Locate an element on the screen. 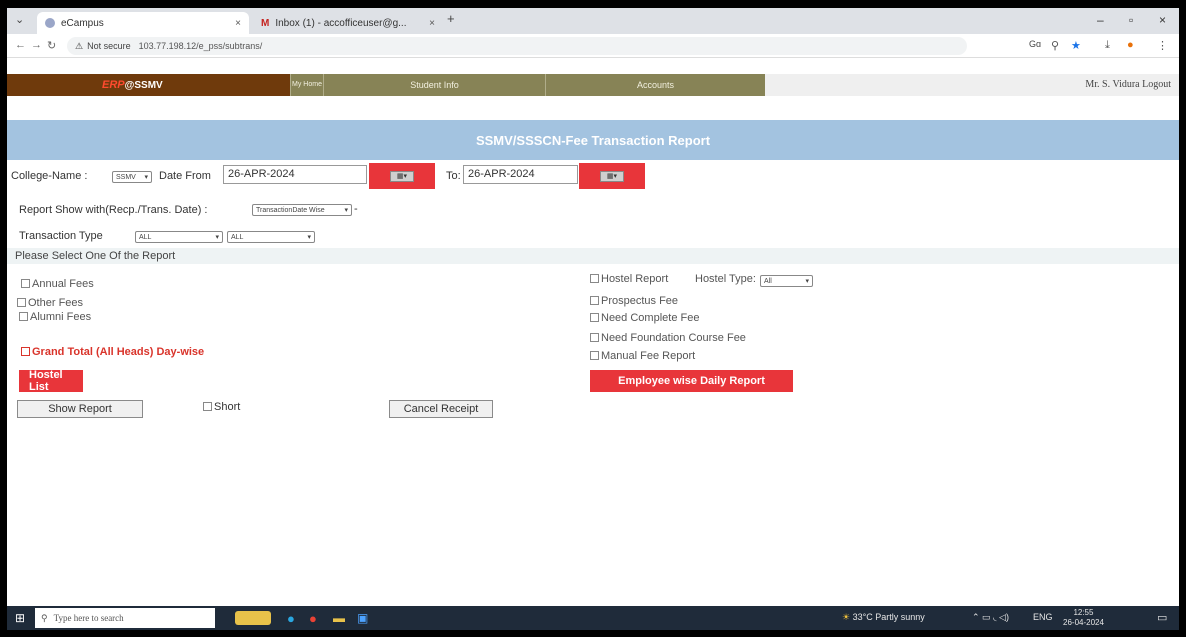 The height and width of the screenshot is (637, 1186). to-label: To: is located at coordinates (453, 176).